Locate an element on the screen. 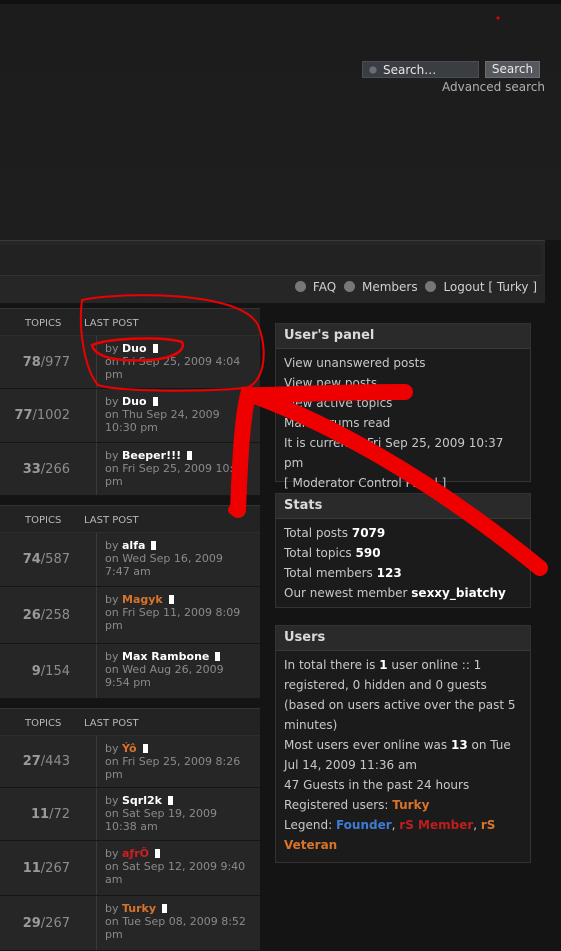  last-post-user: Magyk is located at coordinates (142, 599).